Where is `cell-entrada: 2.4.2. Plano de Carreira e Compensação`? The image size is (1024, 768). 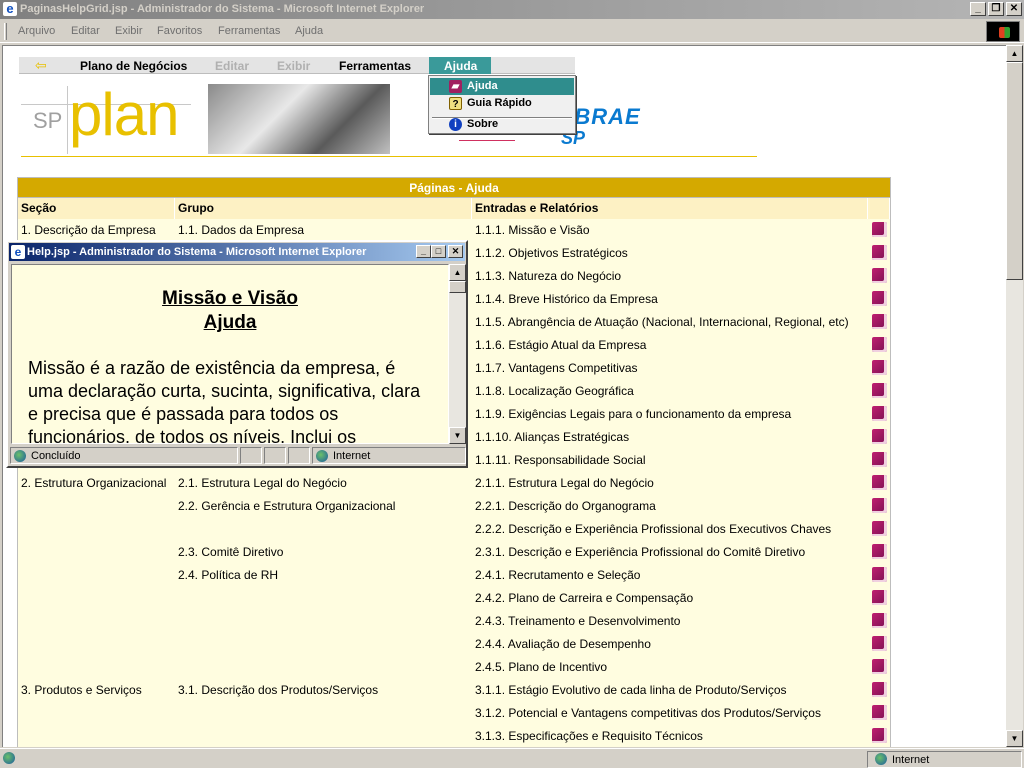
cell-entrada: 2.4.2. Plano de Carreira e Compensação is located at coordinates (670, 598).